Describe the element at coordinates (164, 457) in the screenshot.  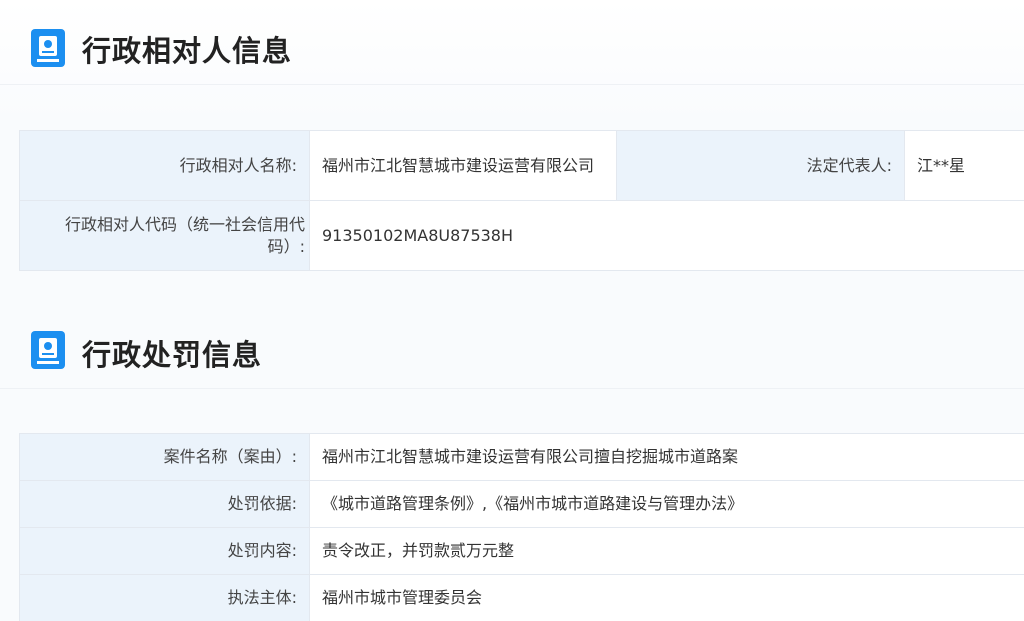
I see `case-name-label: 案件名称（案由）:` at that location.